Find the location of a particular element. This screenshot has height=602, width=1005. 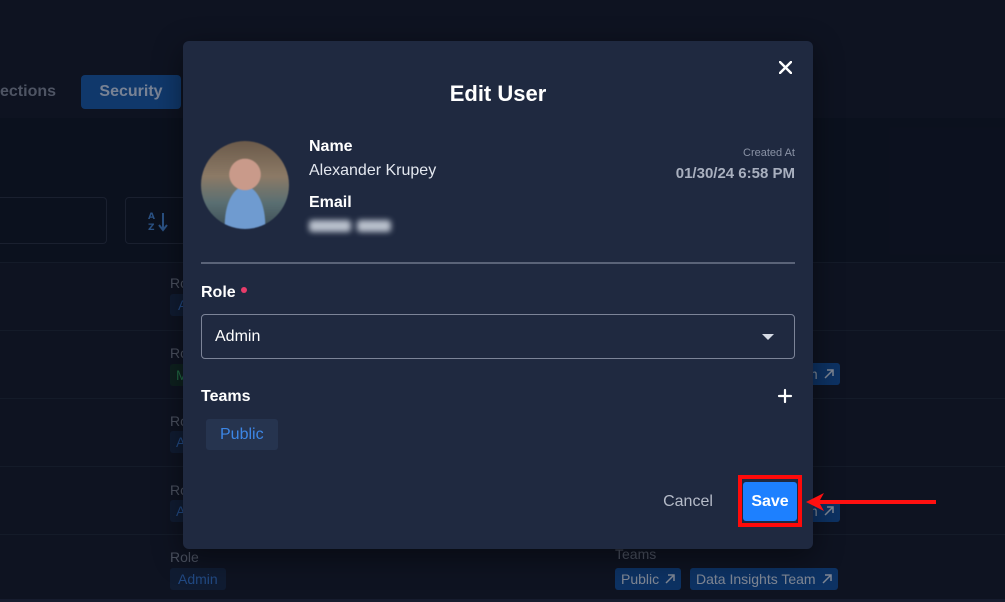

dialog-title: Edit User is located at coordinates (498, 94).